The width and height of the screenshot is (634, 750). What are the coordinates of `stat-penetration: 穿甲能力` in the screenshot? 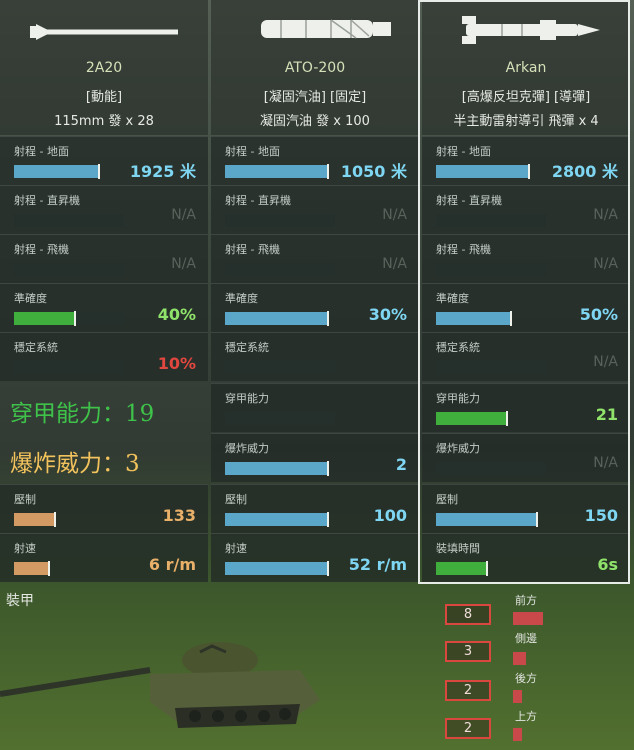 It's located at (315, 407).